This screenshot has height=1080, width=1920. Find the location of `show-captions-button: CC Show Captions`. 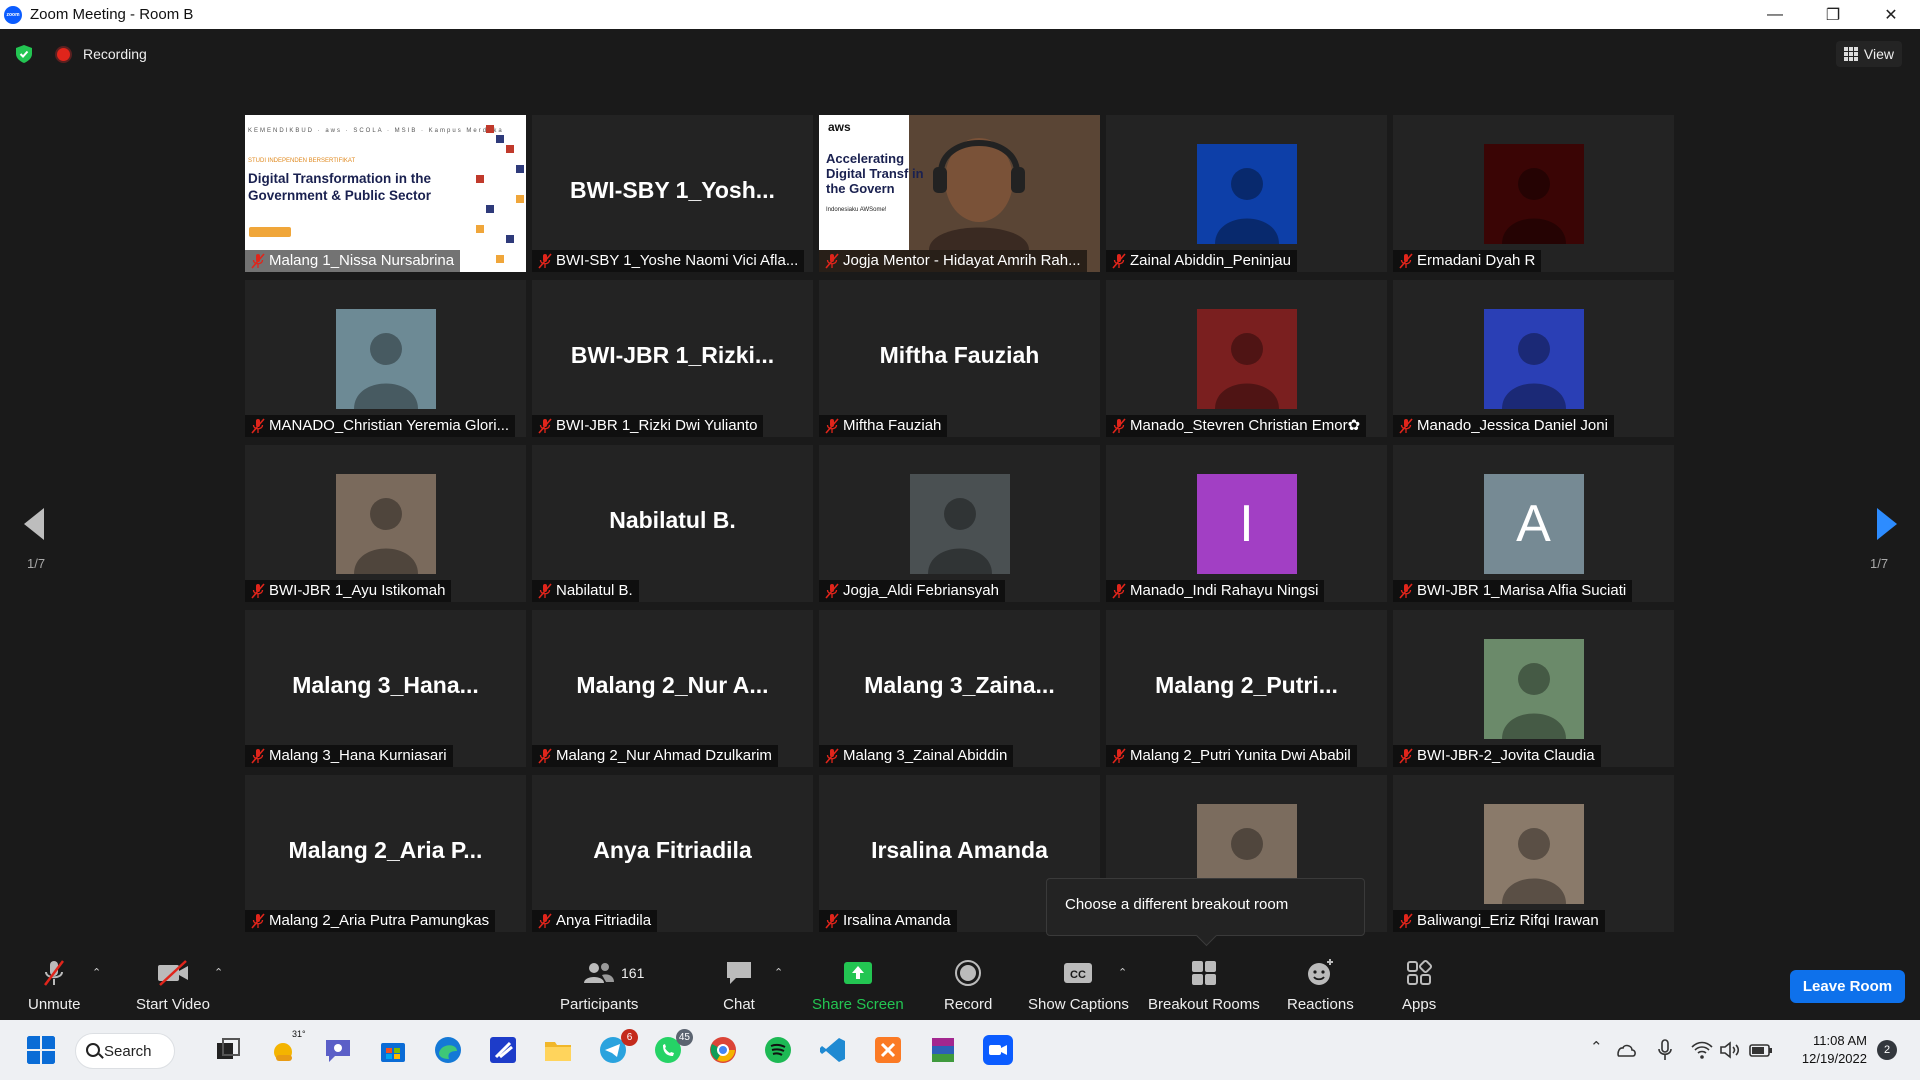

show-captions-button: CC Show Captions is located at coordinates (1078, 985).